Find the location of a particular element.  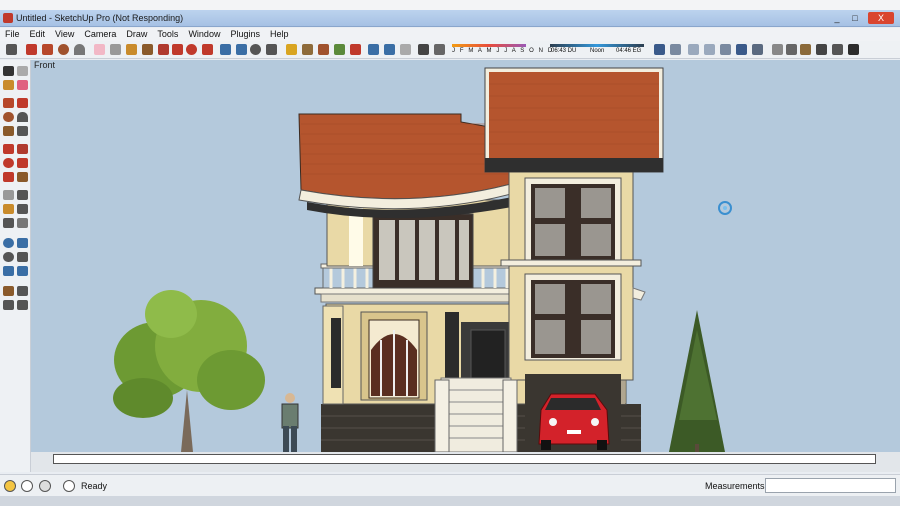

menu-help: Help is located at coordinates (279, 34).